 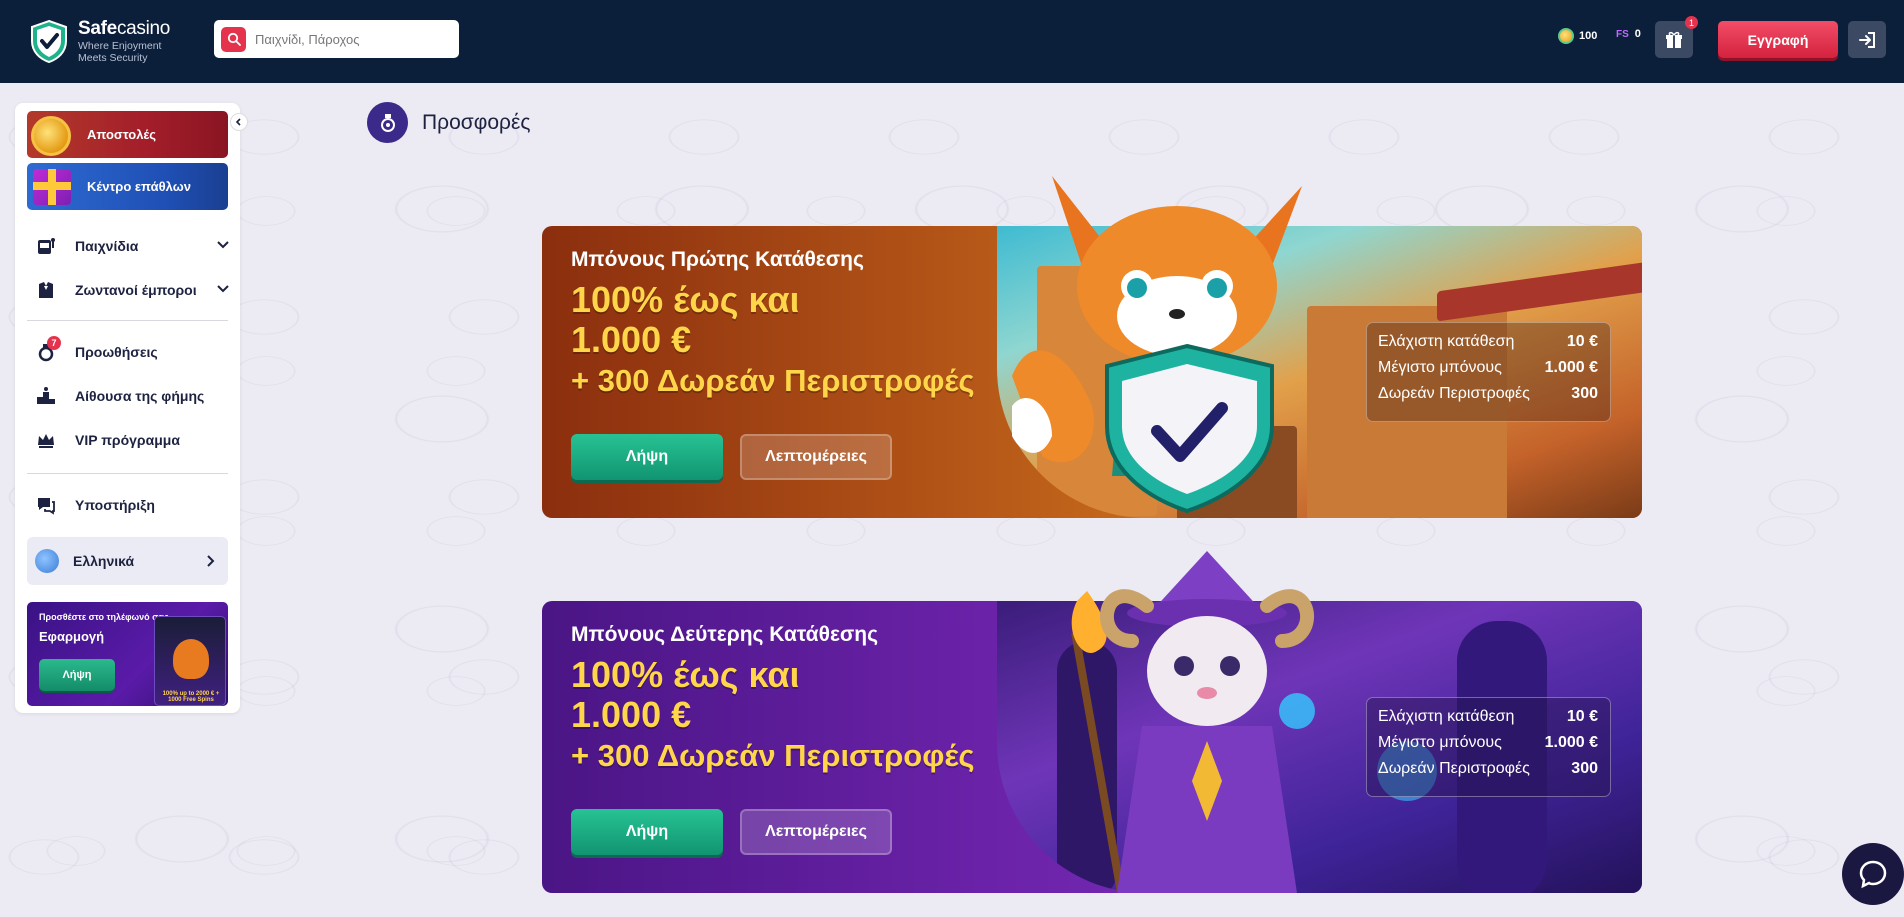 What do you see at coordinates (127, 440) in the screenshot?
I see `sidebar-item-label: VIP πρόγραμμα` at bounding box center [127, 440].